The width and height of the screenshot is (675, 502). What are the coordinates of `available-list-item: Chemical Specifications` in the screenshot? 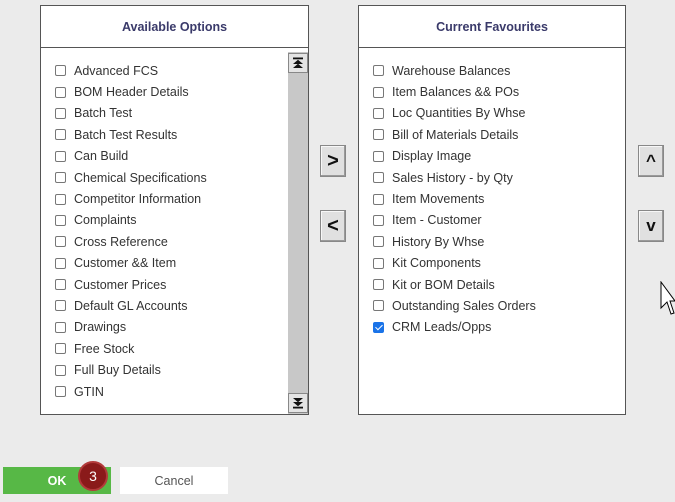 It's located at (124, 177).